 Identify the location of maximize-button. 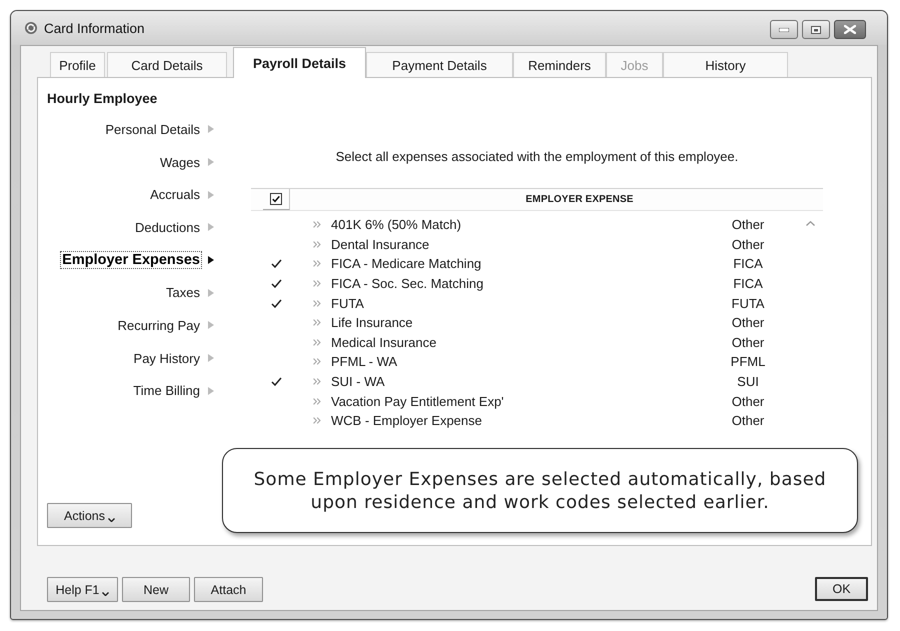
(816, 29).